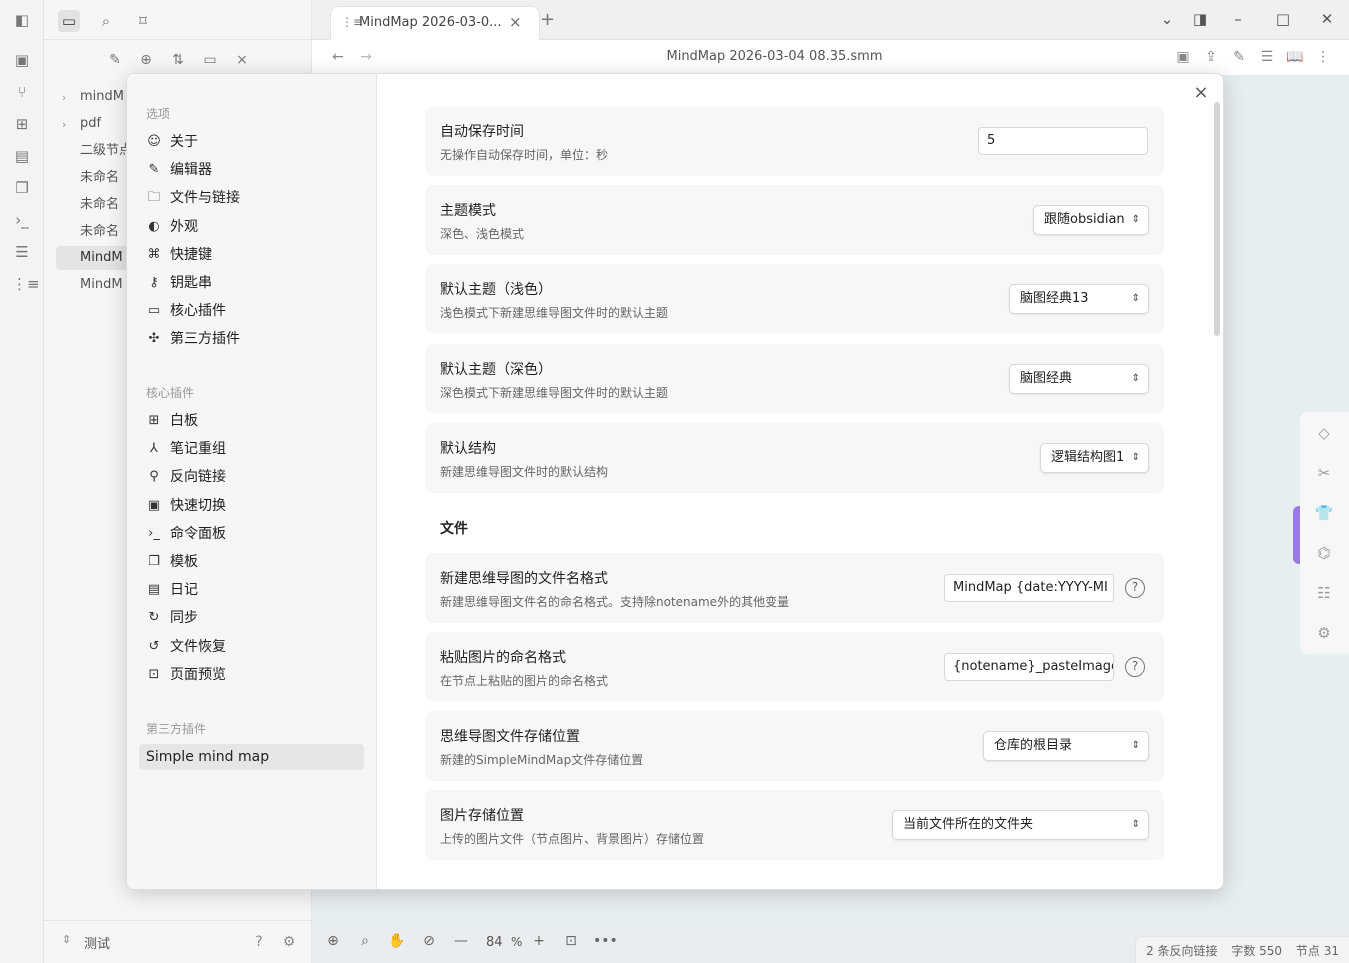 The width and height of the screenshot is (1349, 963). Describe the element at coordinates (605, 941) in the screenshot. I see `more-icon: •••` at that location.